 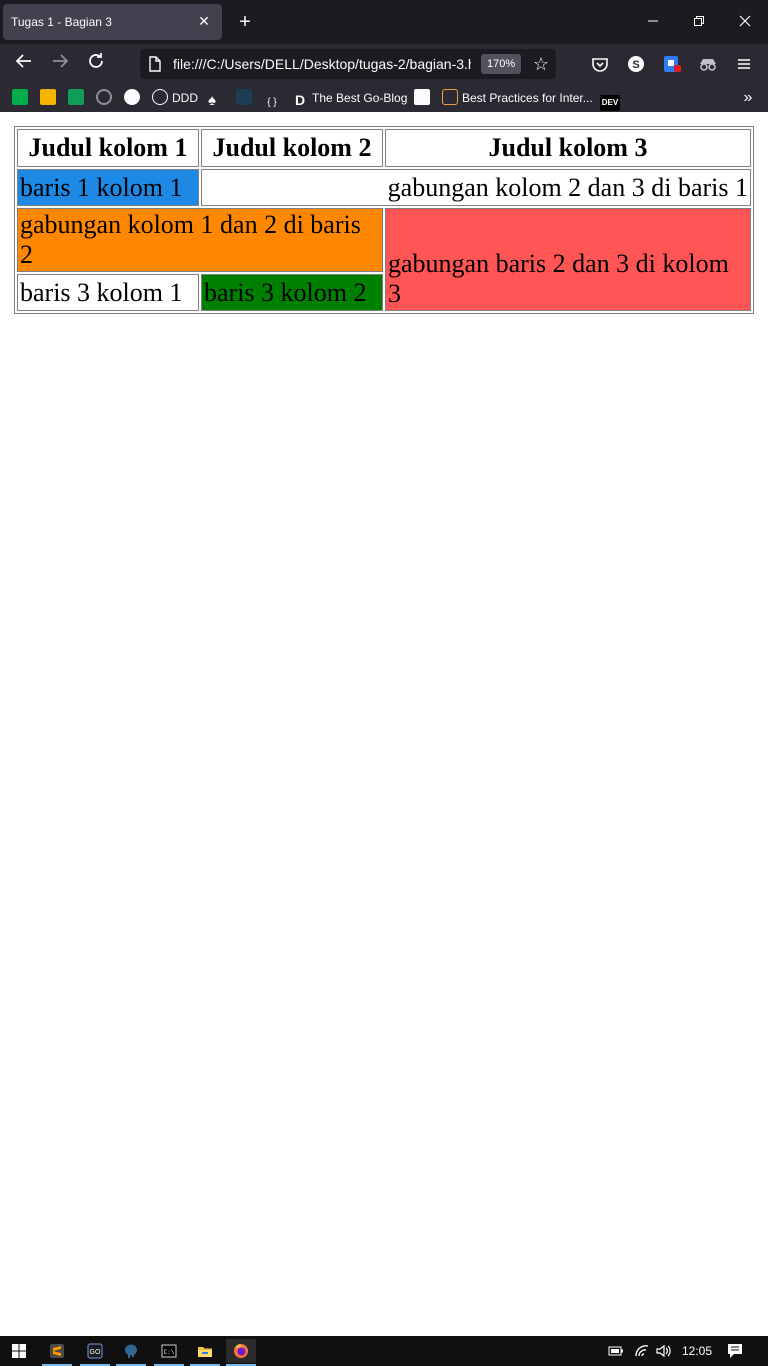 I want to click on menu-icon, so click(x=744, y=64).